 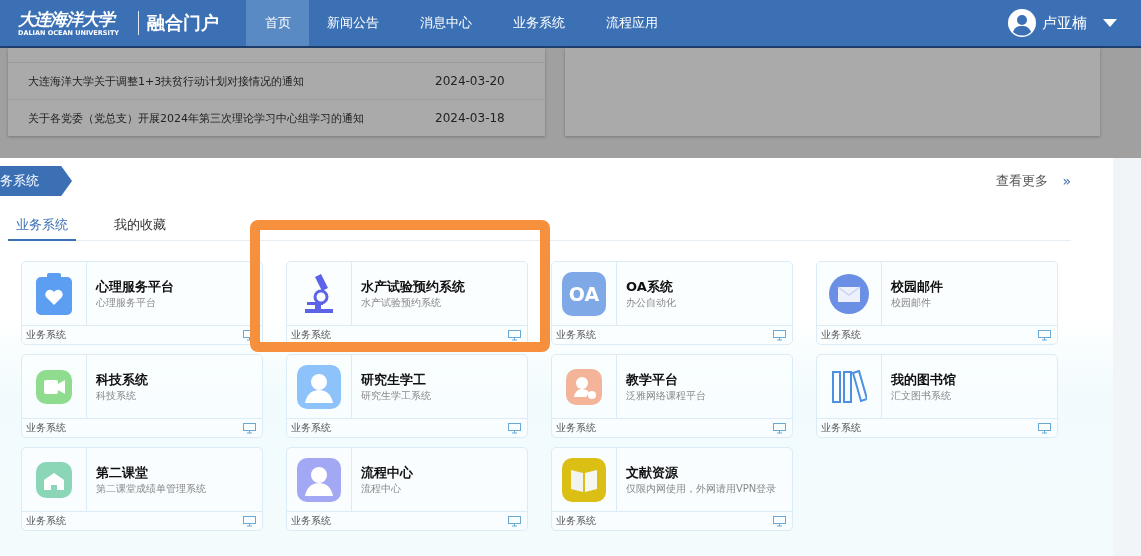 What do you see at coordinates (381, 488) in the screenshot?
I see `app-description: 流程中心` at bounding box center [381, 488].